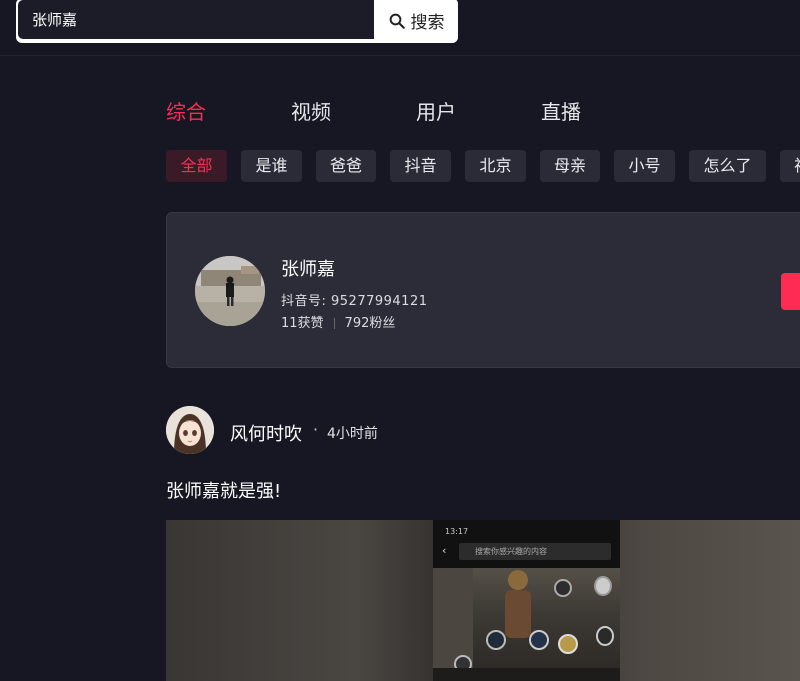 The width and height of the screenshot is (800, 681). Describe the element at coordinates (334, 323) in the screenshot. I see `stats-divider` at that location.